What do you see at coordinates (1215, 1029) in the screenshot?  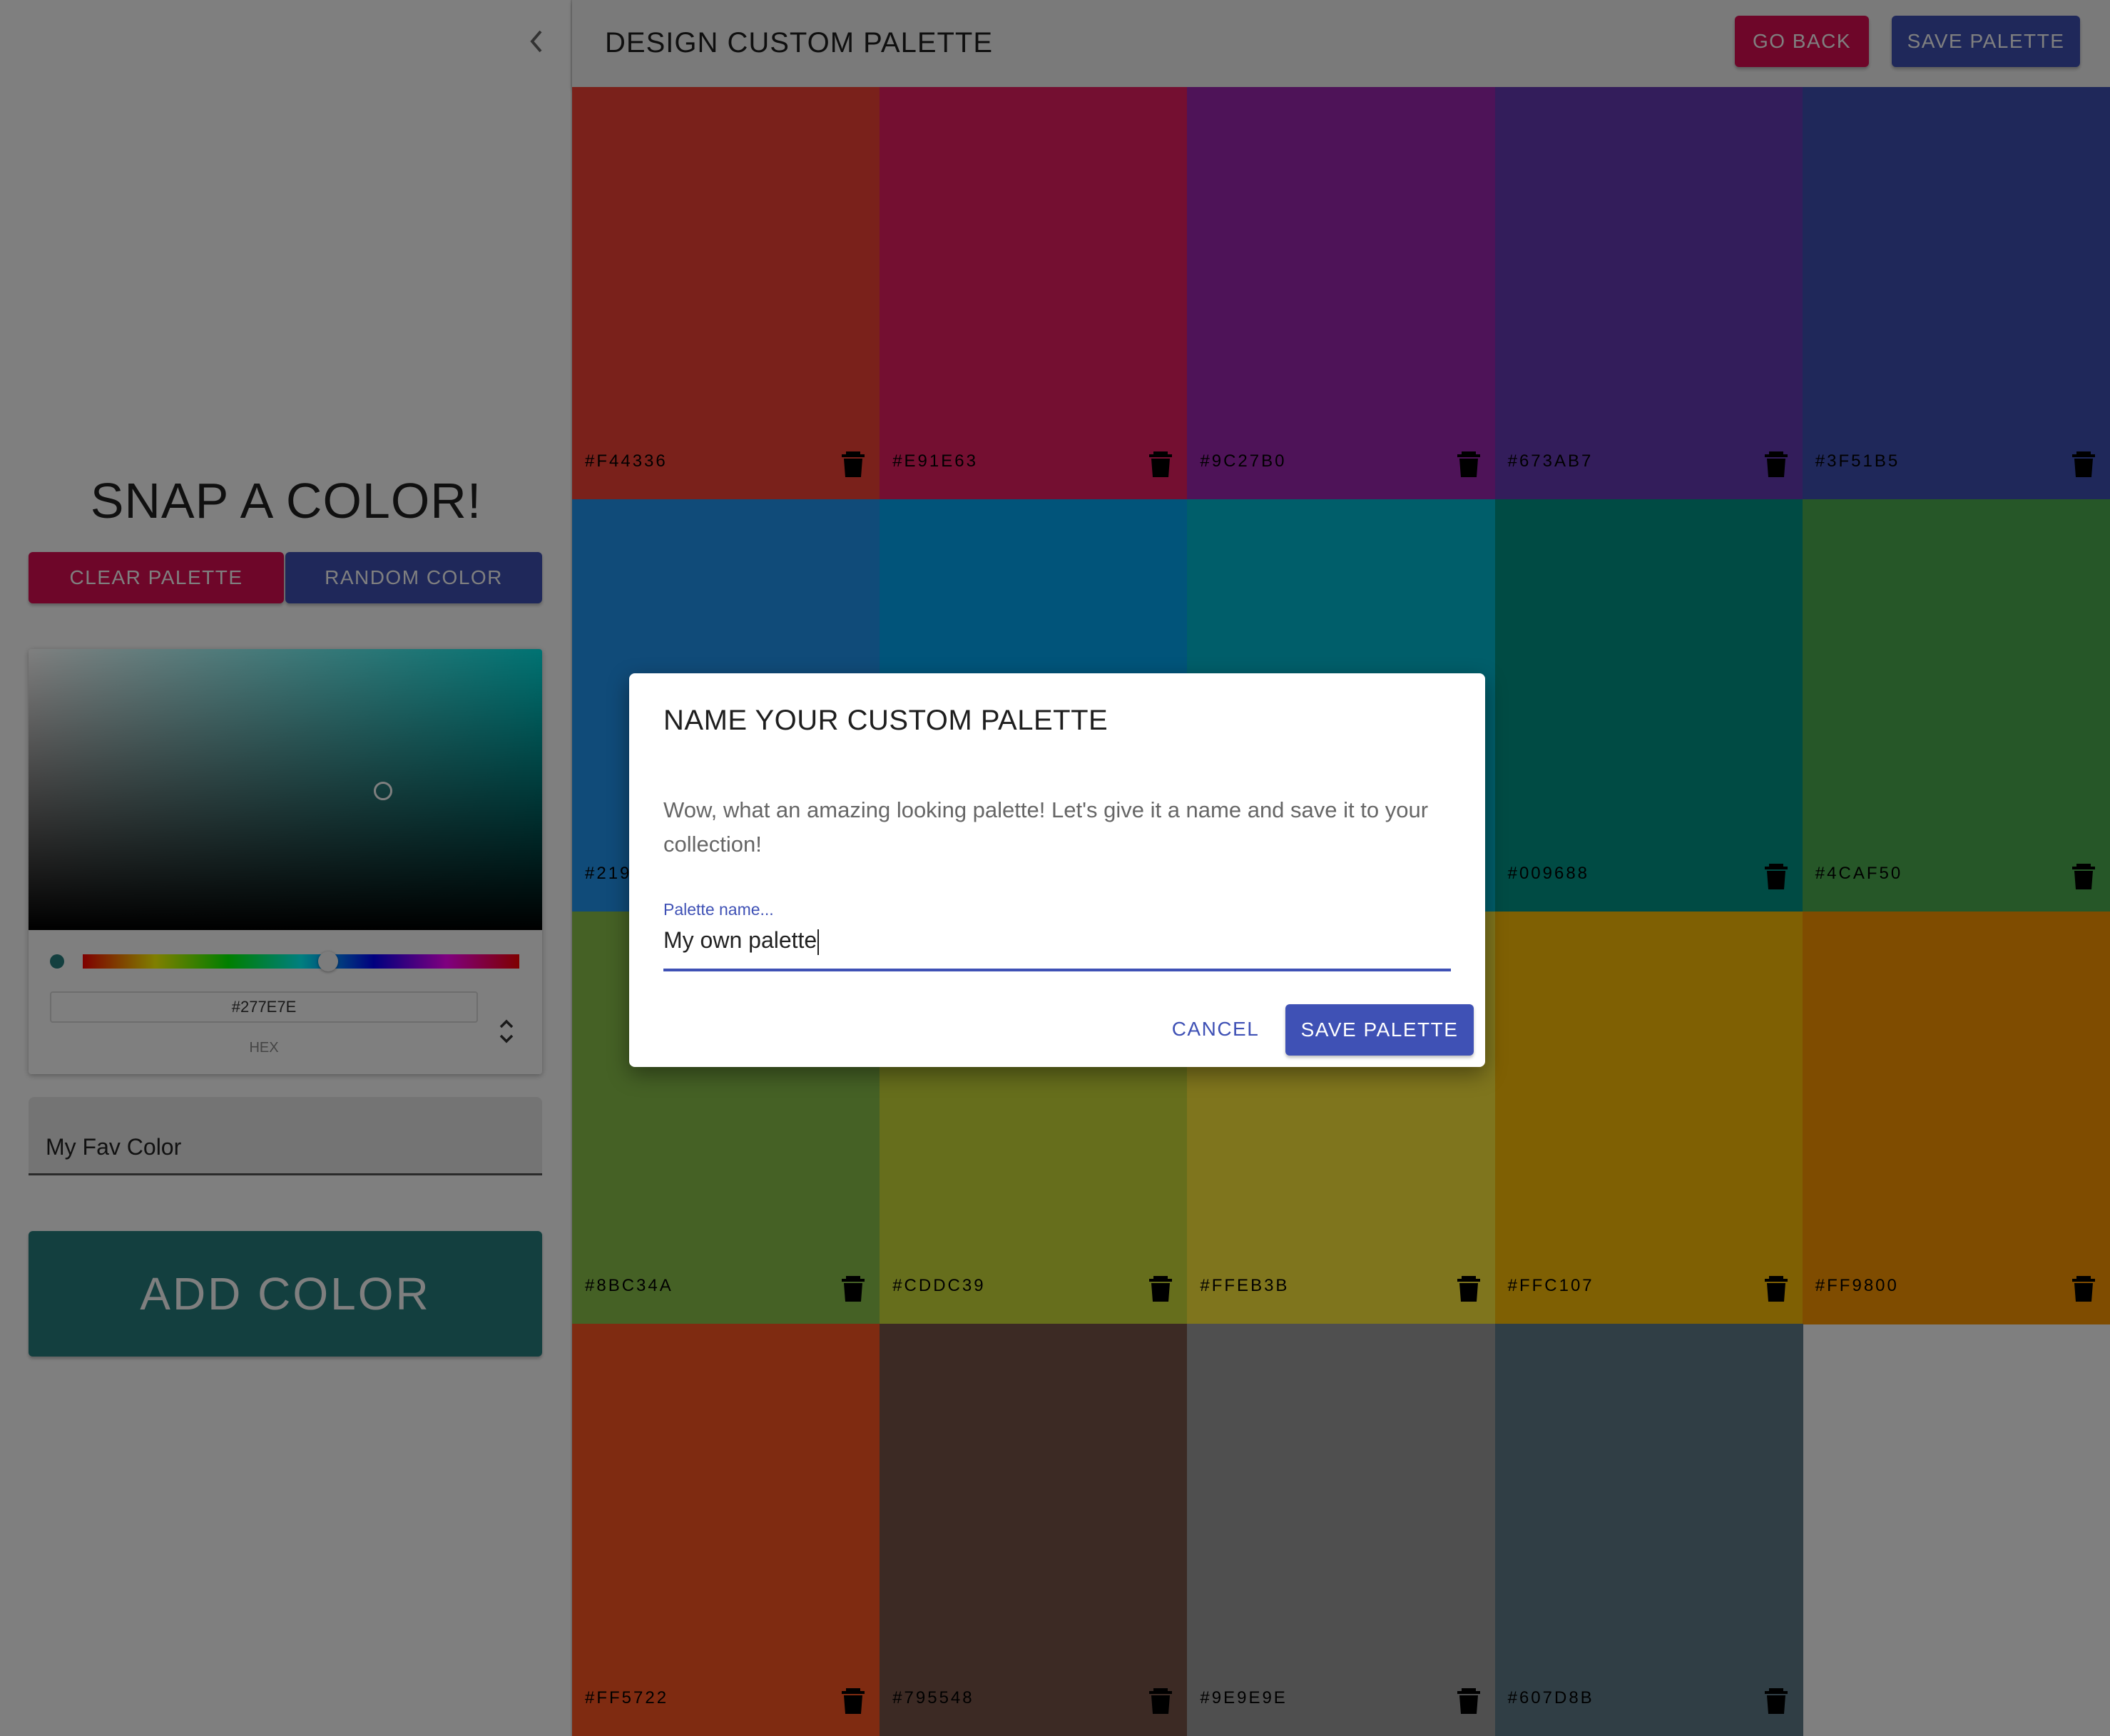 I see `cancel-button: CANCEL` at bounding box center [1215, 1029].